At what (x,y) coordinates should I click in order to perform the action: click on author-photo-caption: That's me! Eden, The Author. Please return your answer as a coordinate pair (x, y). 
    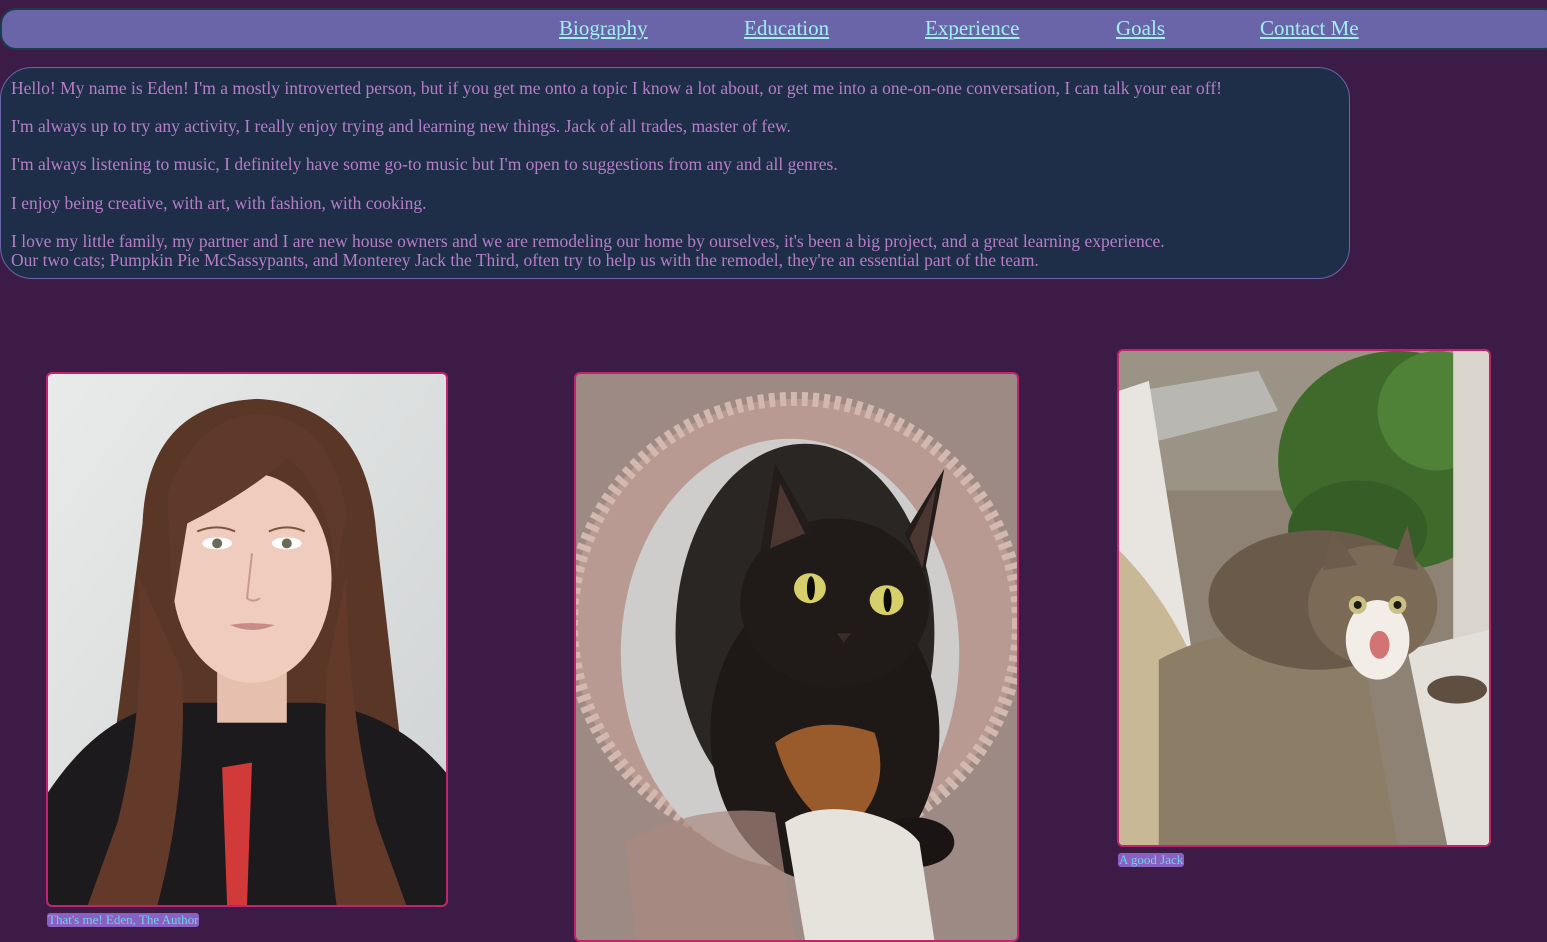
    Looking at the image, I should click on (123, 919).